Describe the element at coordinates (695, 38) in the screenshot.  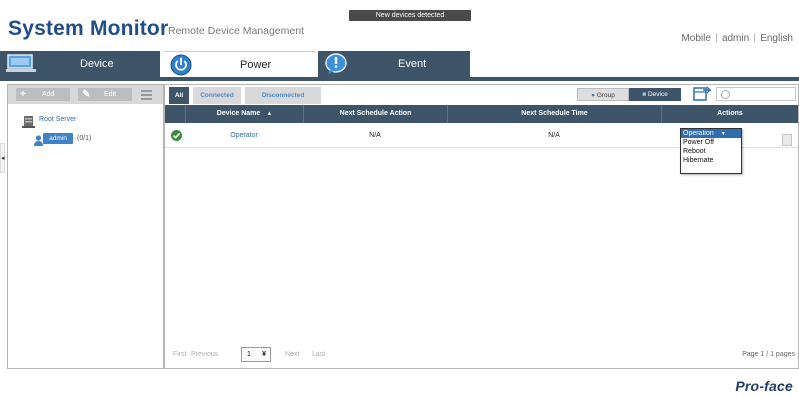
I see `mobile-link: Mobile` at that location.